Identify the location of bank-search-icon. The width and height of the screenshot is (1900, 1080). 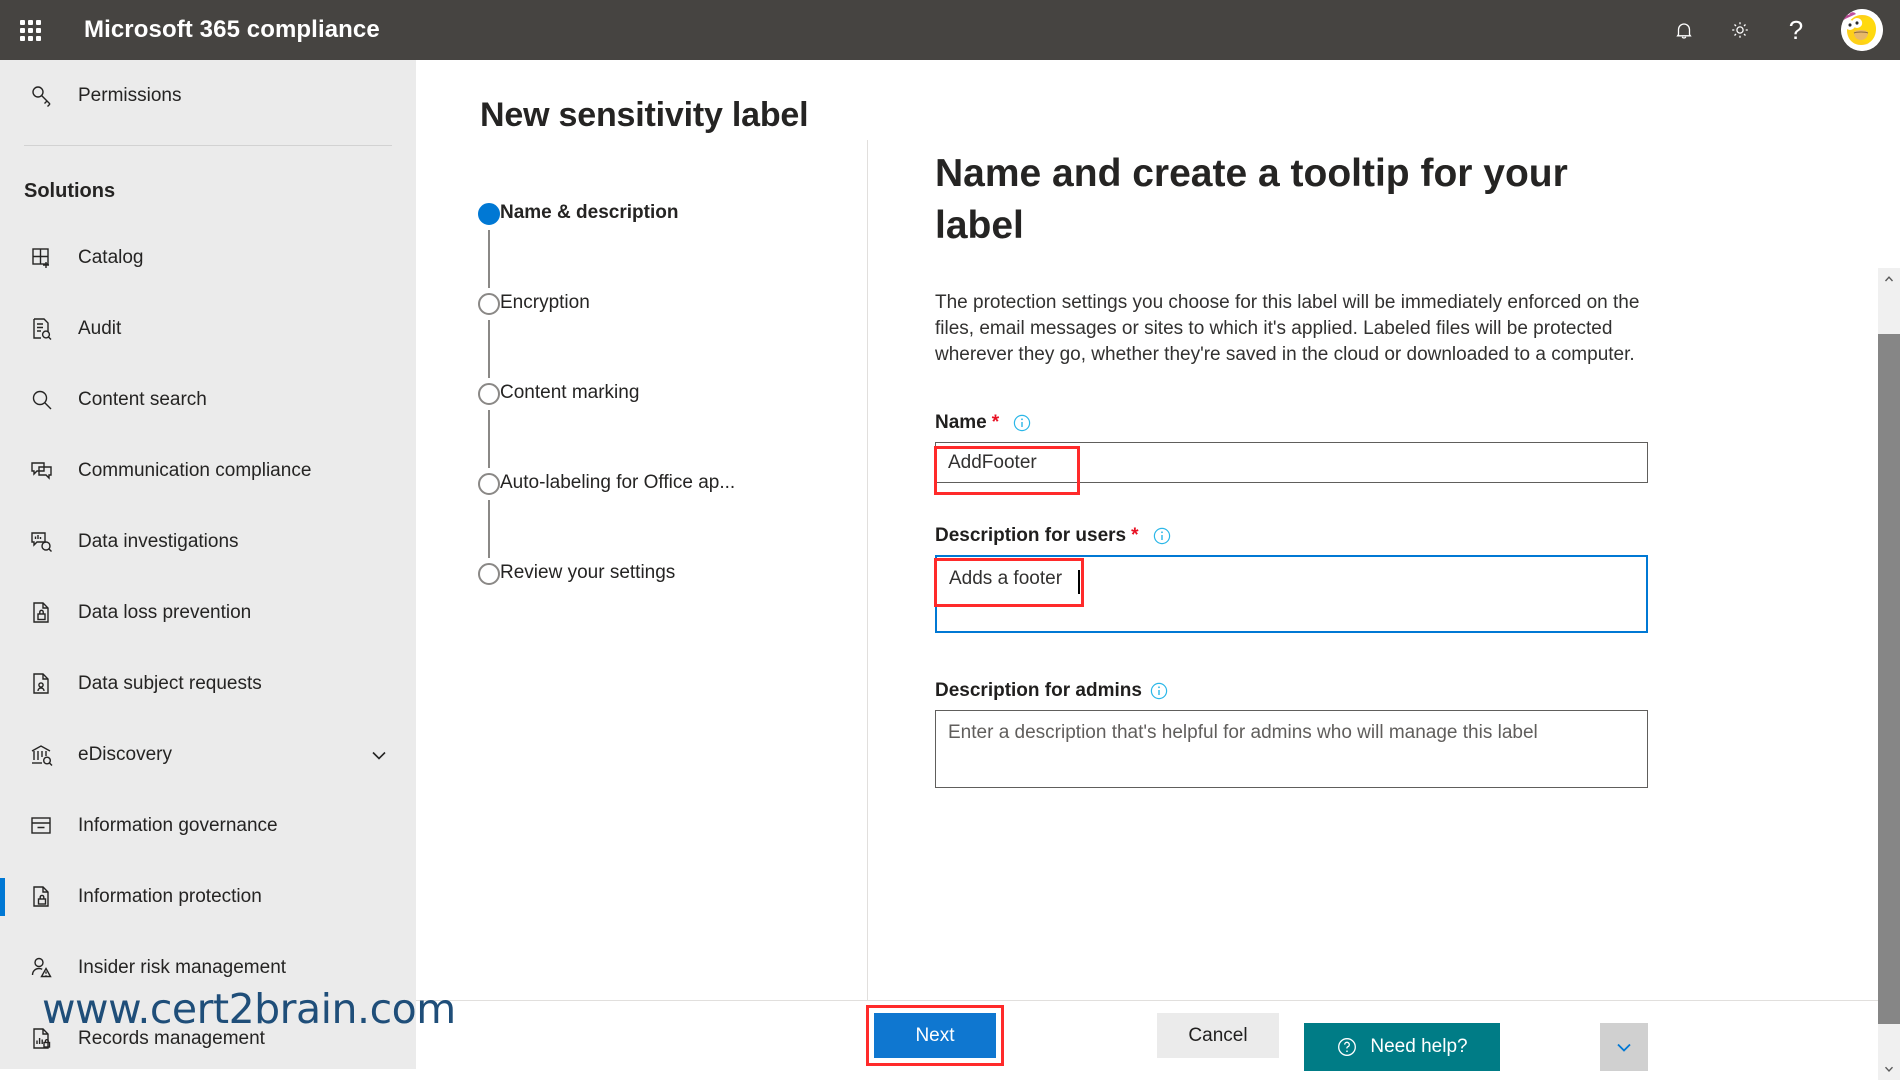
(42, 755).